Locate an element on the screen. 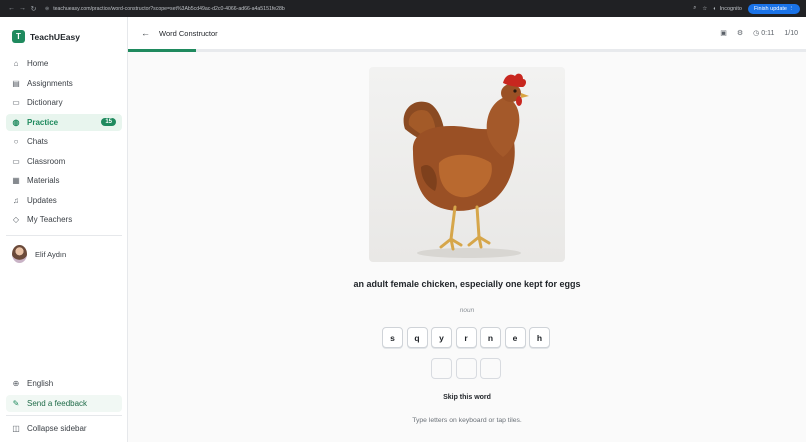 This screenshot has width=806, height=442. clock-icon: ◷ is located at coordinates (756, 33).